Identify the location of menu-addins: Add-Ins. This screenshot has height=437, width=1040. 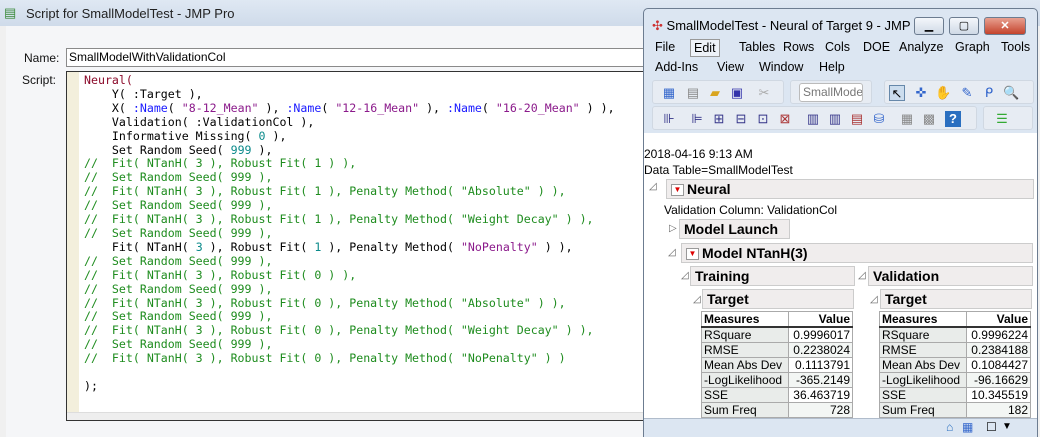
(676, 67).